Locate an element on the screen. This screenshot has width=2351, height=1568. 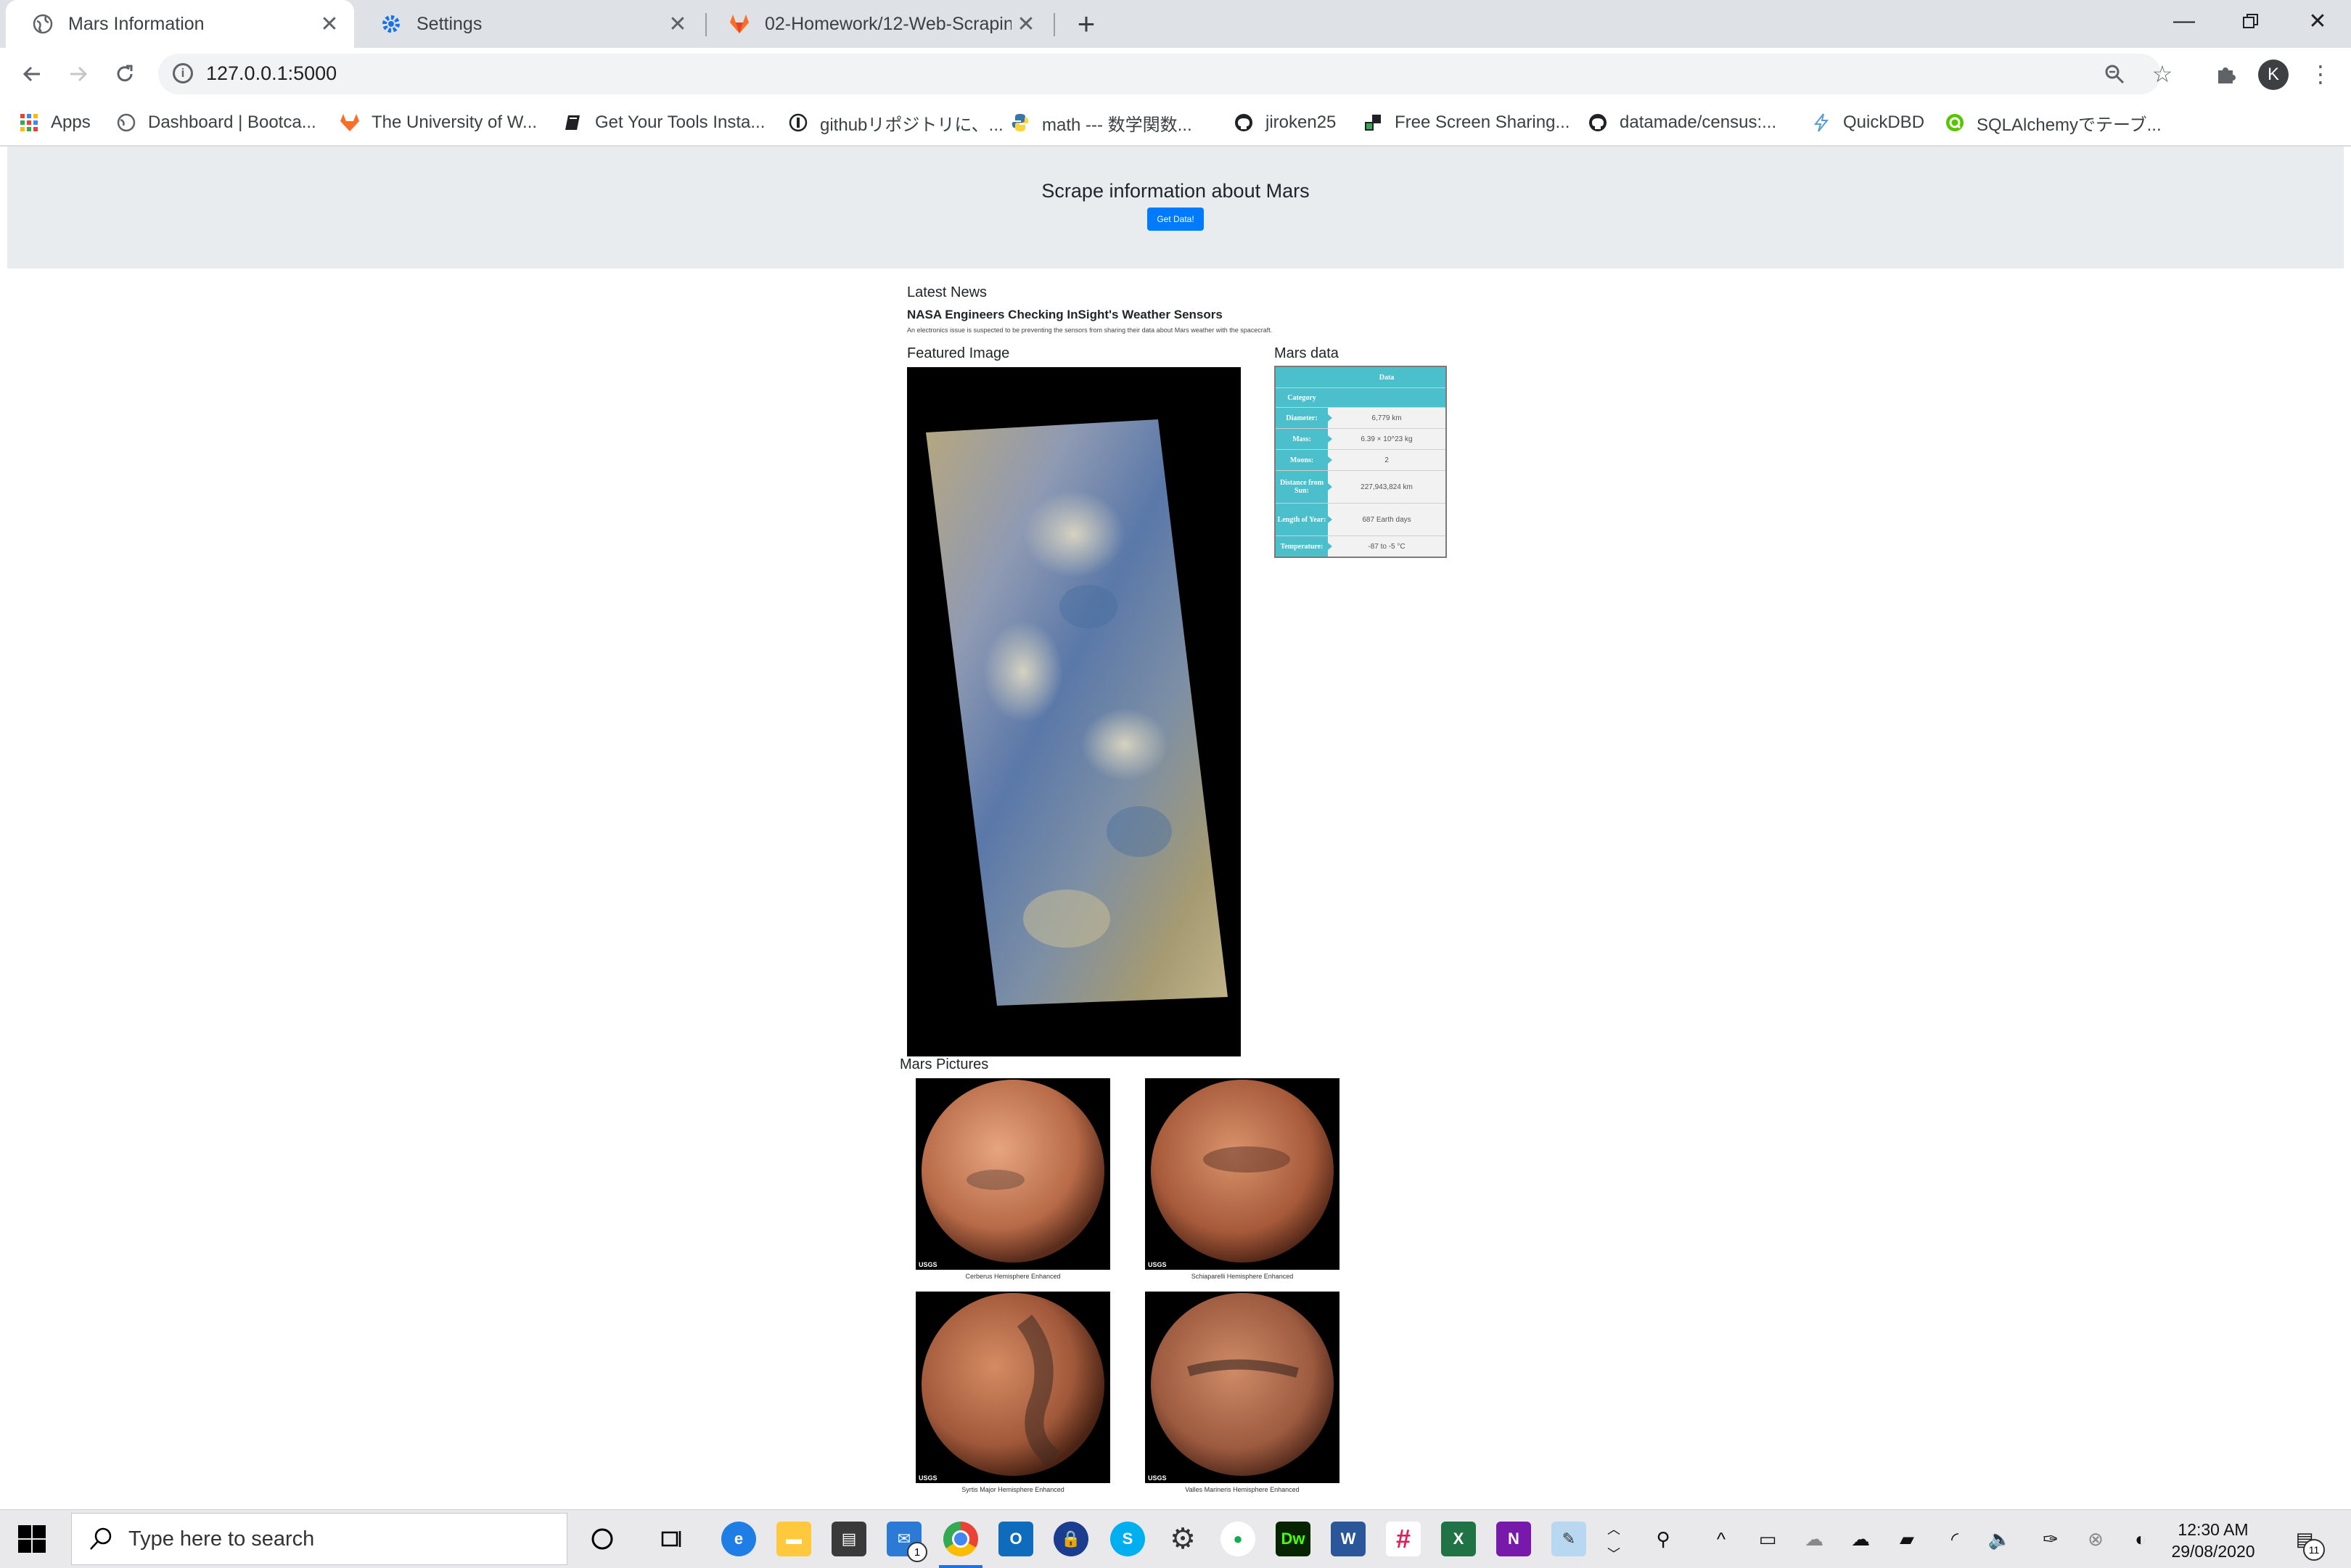
paint-icon: ✎ is located at coordinates (1568, 1539).